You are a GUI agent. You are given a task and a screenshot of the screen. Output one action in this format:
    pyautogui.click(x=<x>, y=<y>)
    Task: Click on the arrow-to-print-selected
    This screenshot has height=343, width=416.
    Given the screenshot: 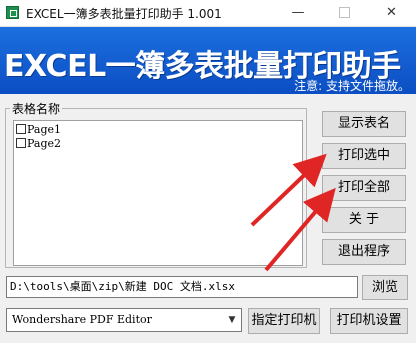 What is the action you would take?
    pyautogui.click(x=288, y=190)
    